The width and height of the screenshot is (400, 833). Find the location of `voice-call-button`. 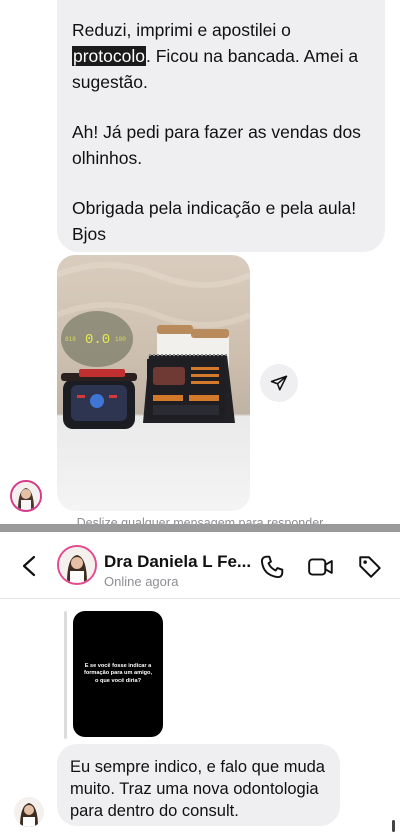

voice-call-button is located at coordinates (272, 567).